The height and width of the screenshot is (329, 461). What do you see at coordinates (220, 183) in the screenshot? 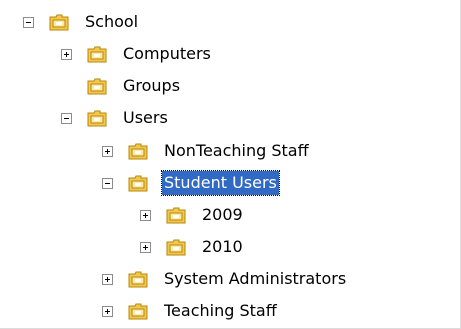
I see `tree-node-label-selected: Student Users` at bounding box center [220, 183].